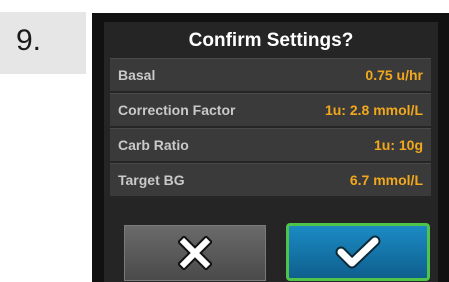 Image resolution: width=449 pixels, height=282 pixels. Describe the element at coordinates (270, 109) in the screenshot. I see `setting-row-correction-factor: Correction Factor 1u: 2.8 mmol/L` at that location.